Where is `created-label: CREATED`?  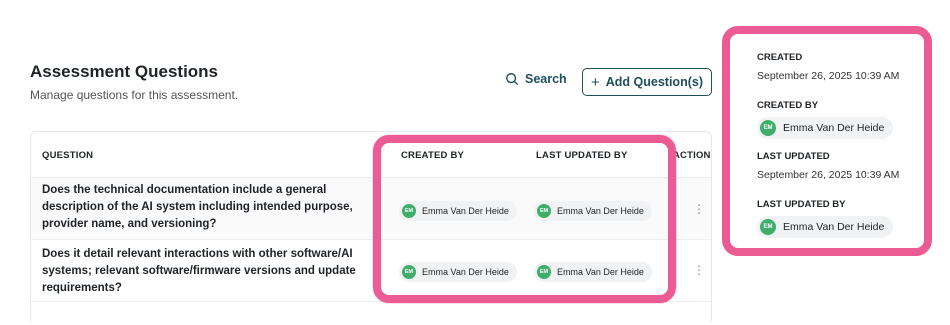
created-label: CREATED is located at coordinates (780, 57).